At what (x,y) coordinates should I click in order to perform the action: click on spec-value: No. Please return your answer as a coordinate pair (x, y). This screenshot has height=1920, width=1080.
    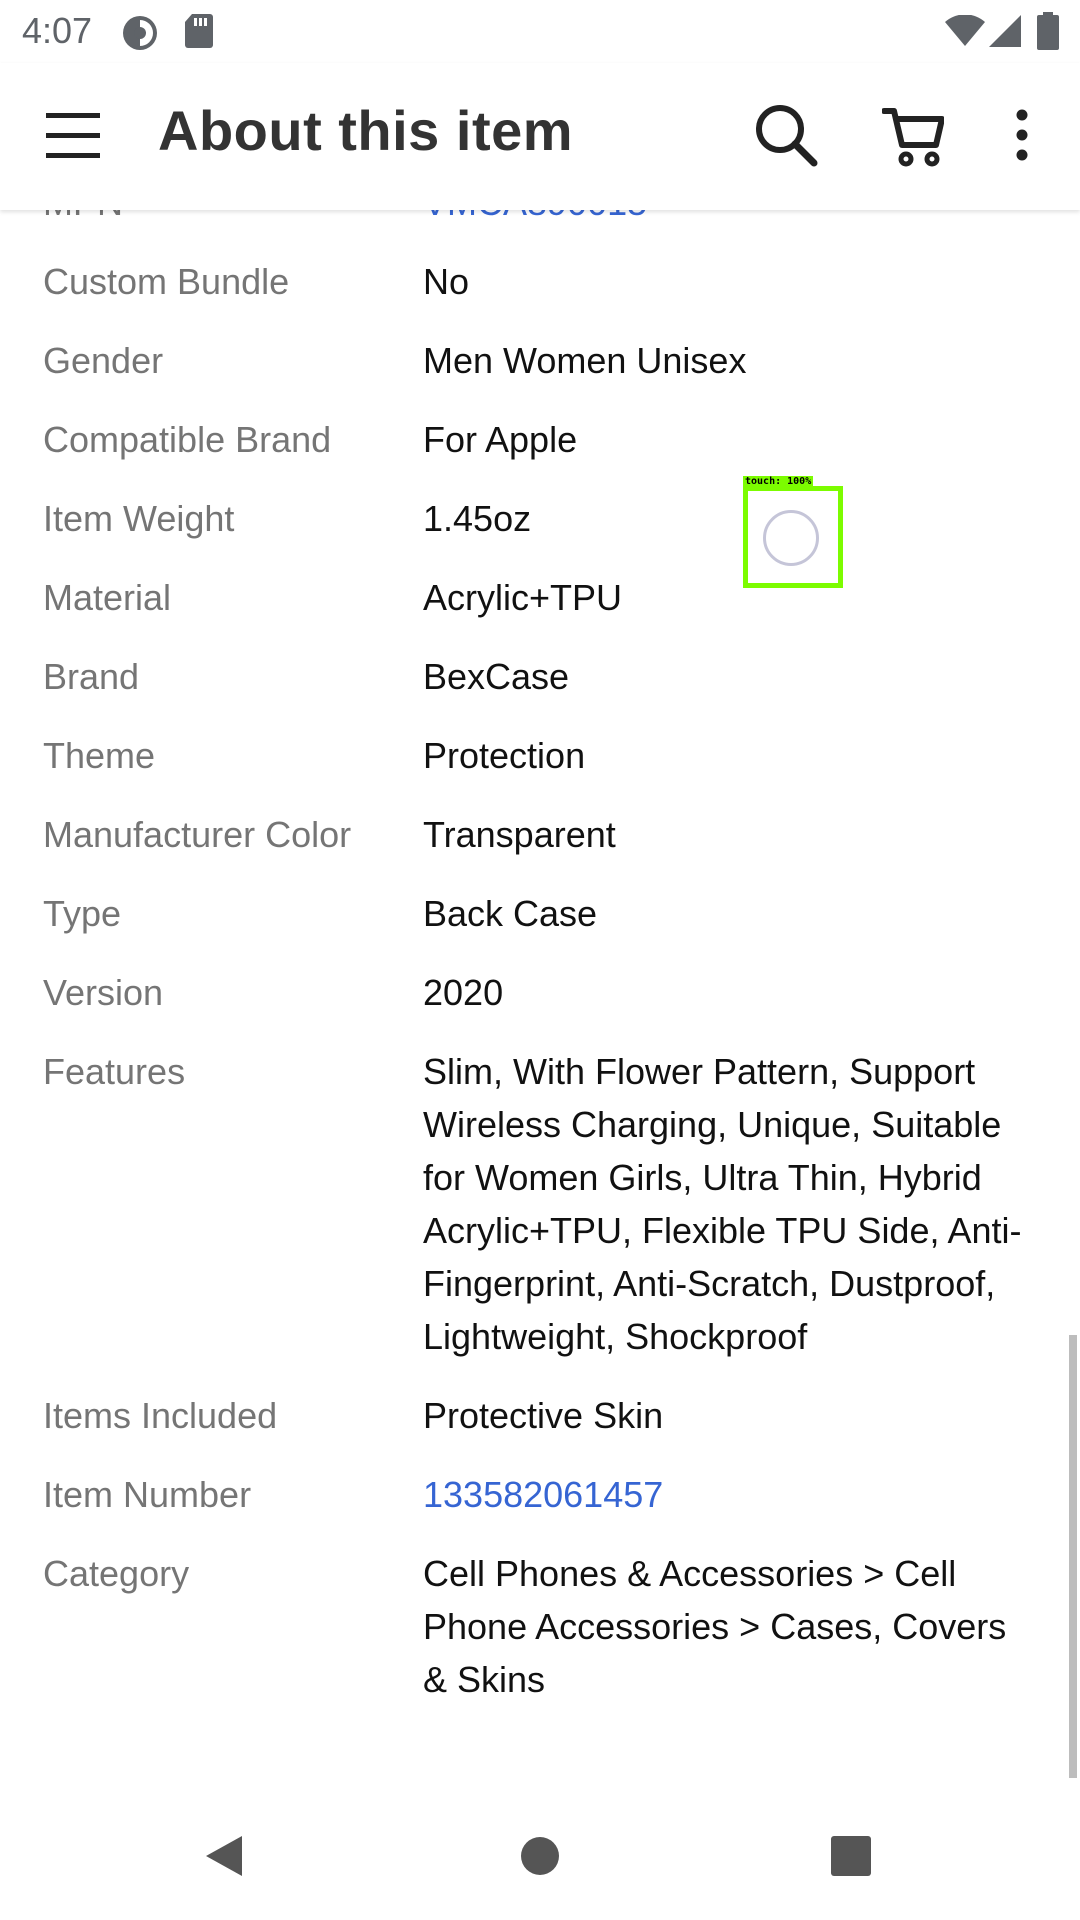
    Looking at the image, I should click on (446, 281).